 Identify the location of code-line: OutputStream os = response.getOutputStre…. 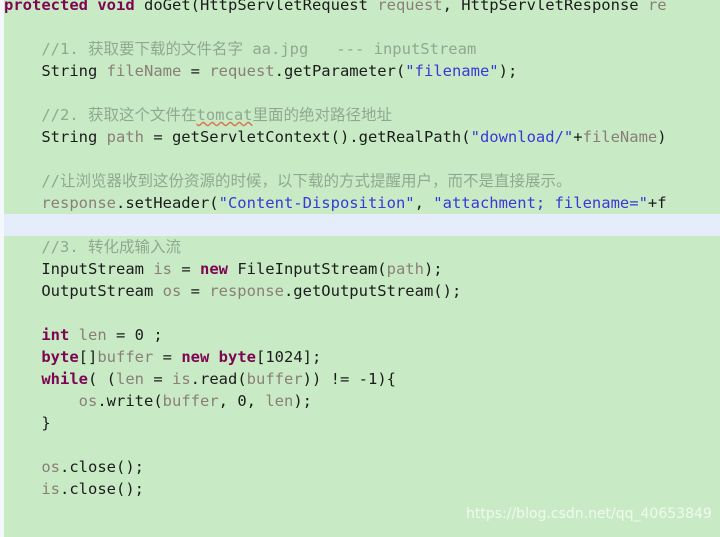
(360, 291).